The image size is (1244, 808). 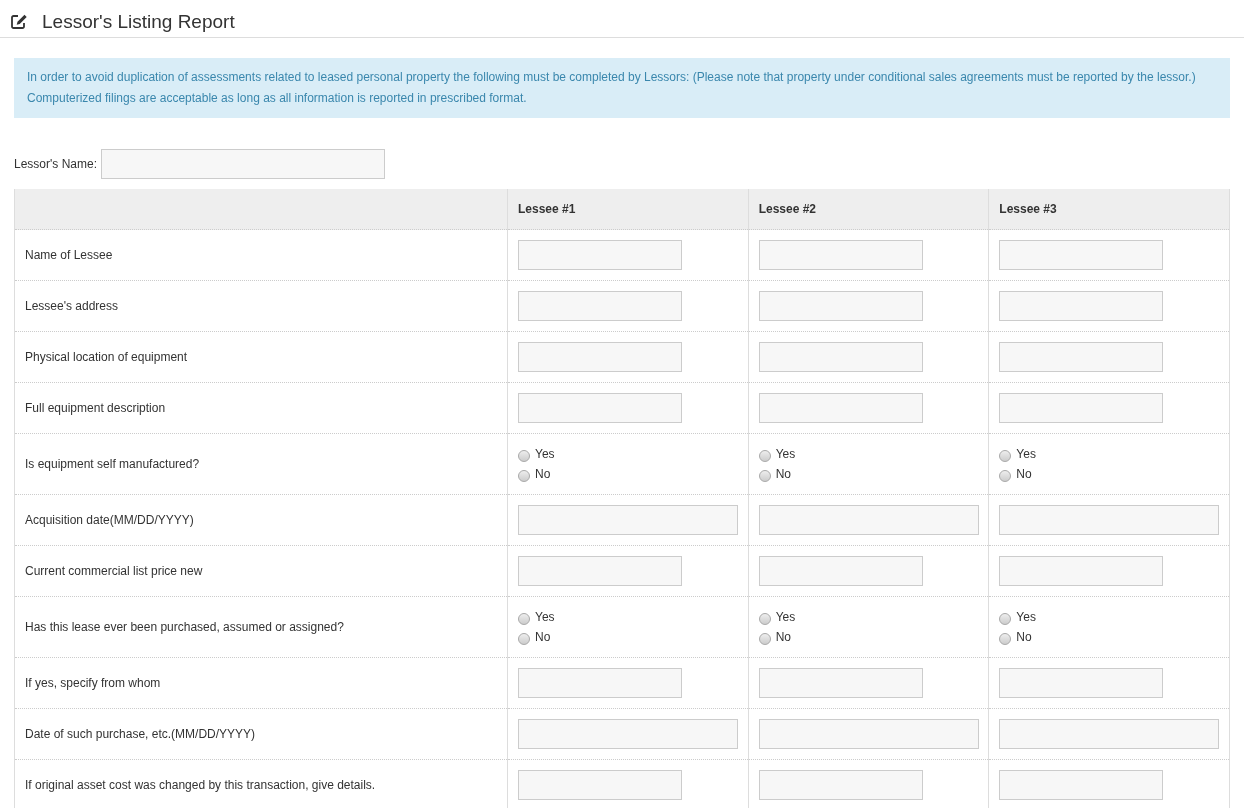 What do you see at coordinates (55, 164) in the screenshot?
I see `field-label: Lessor's Name:` at bounding box center [55, 164].